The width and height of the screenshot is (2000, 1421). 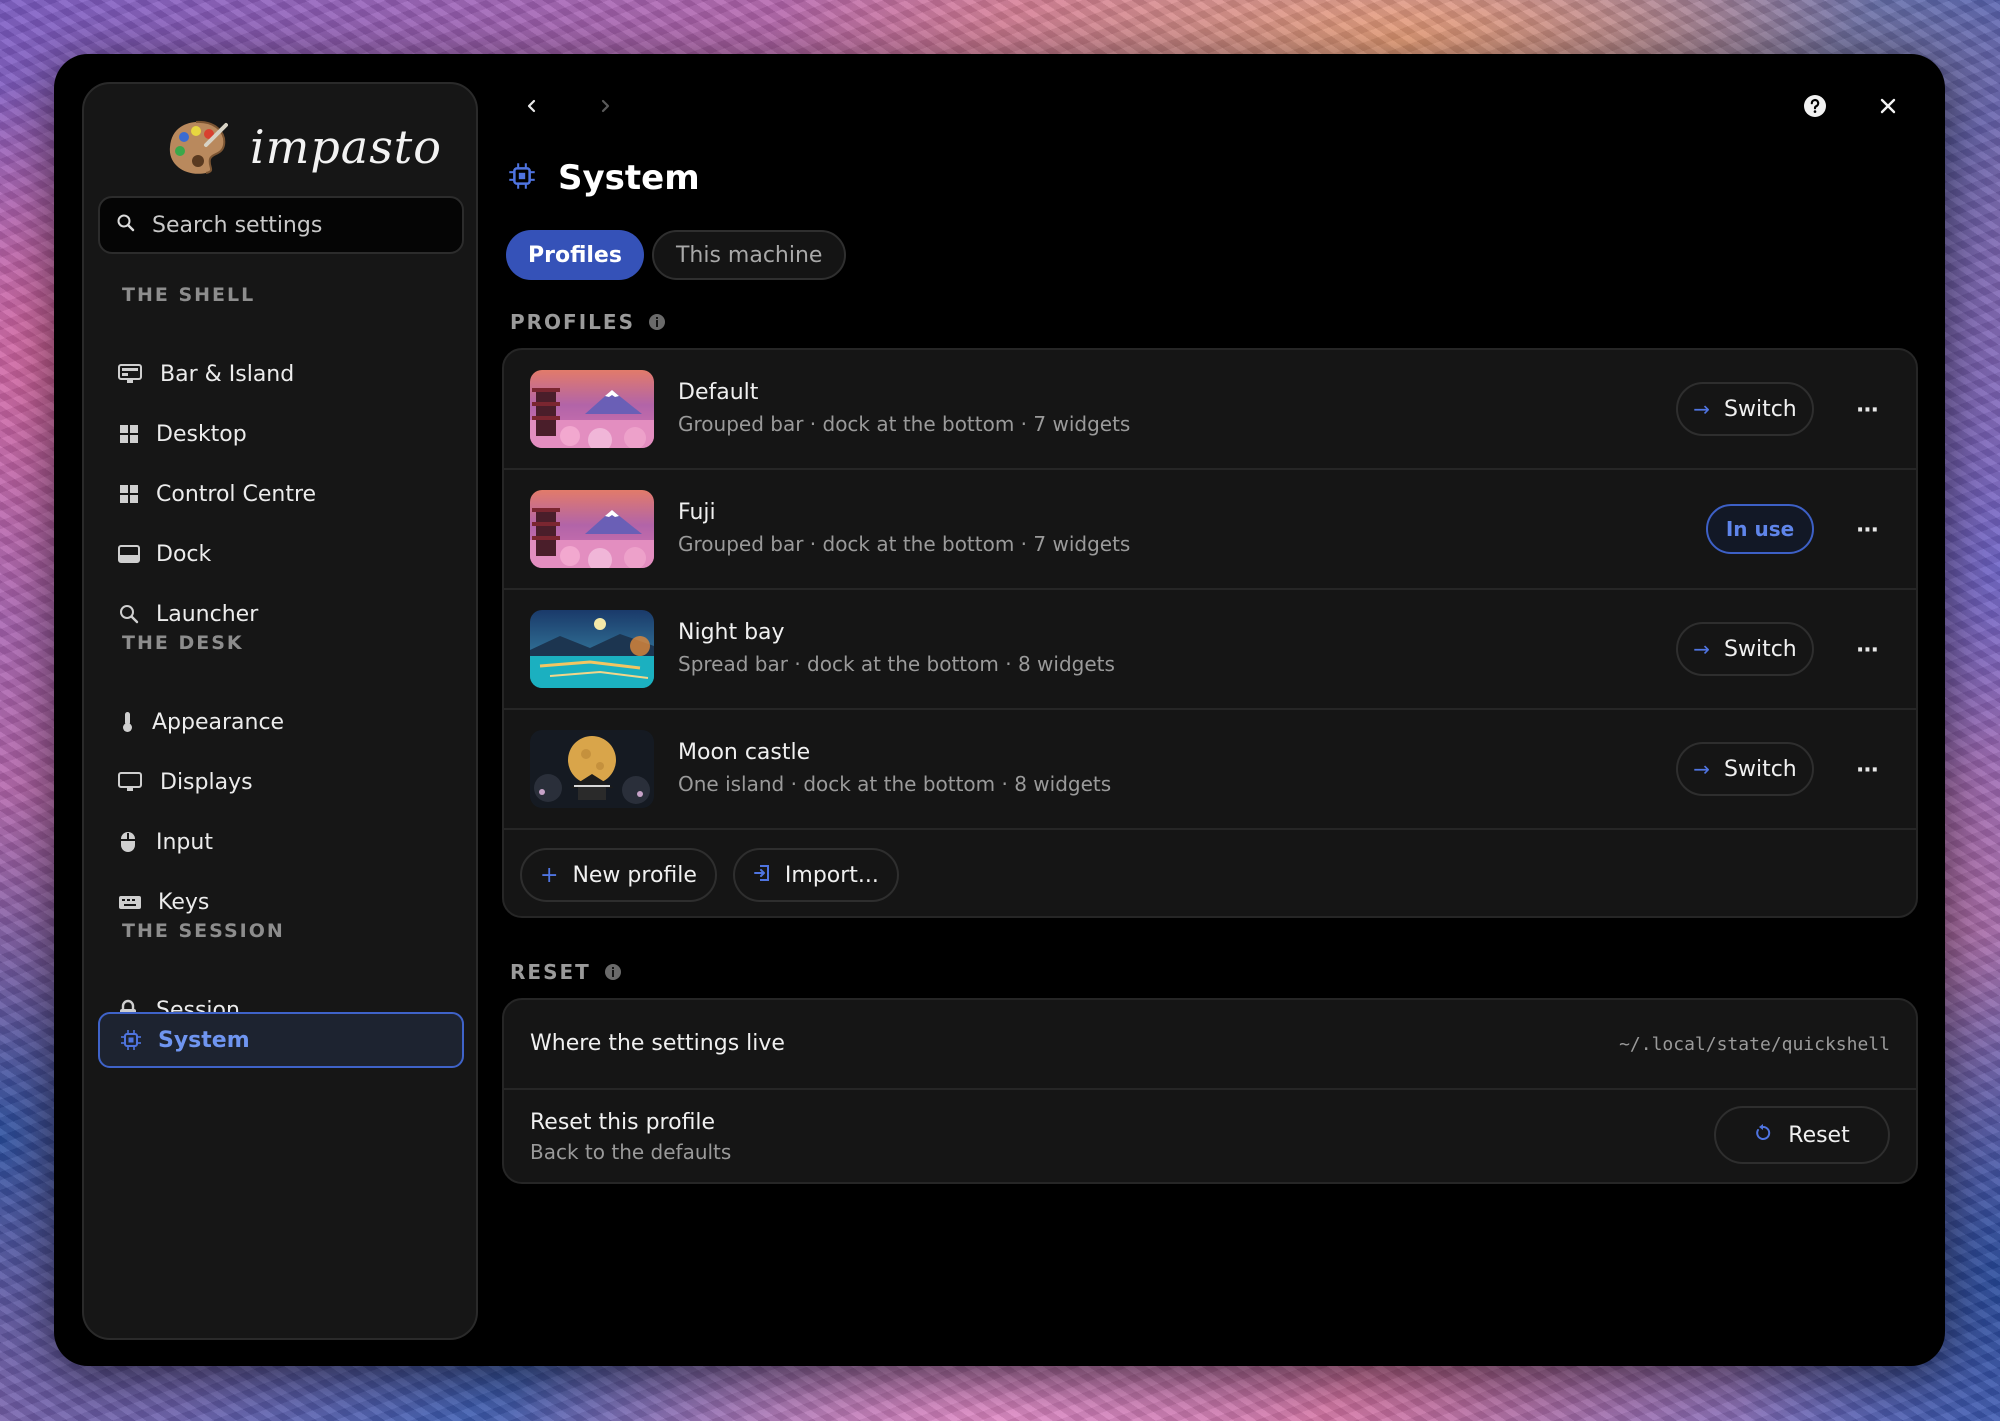 I want to click on sidebar-item-label: Appearance, so click(x=218, y=722).